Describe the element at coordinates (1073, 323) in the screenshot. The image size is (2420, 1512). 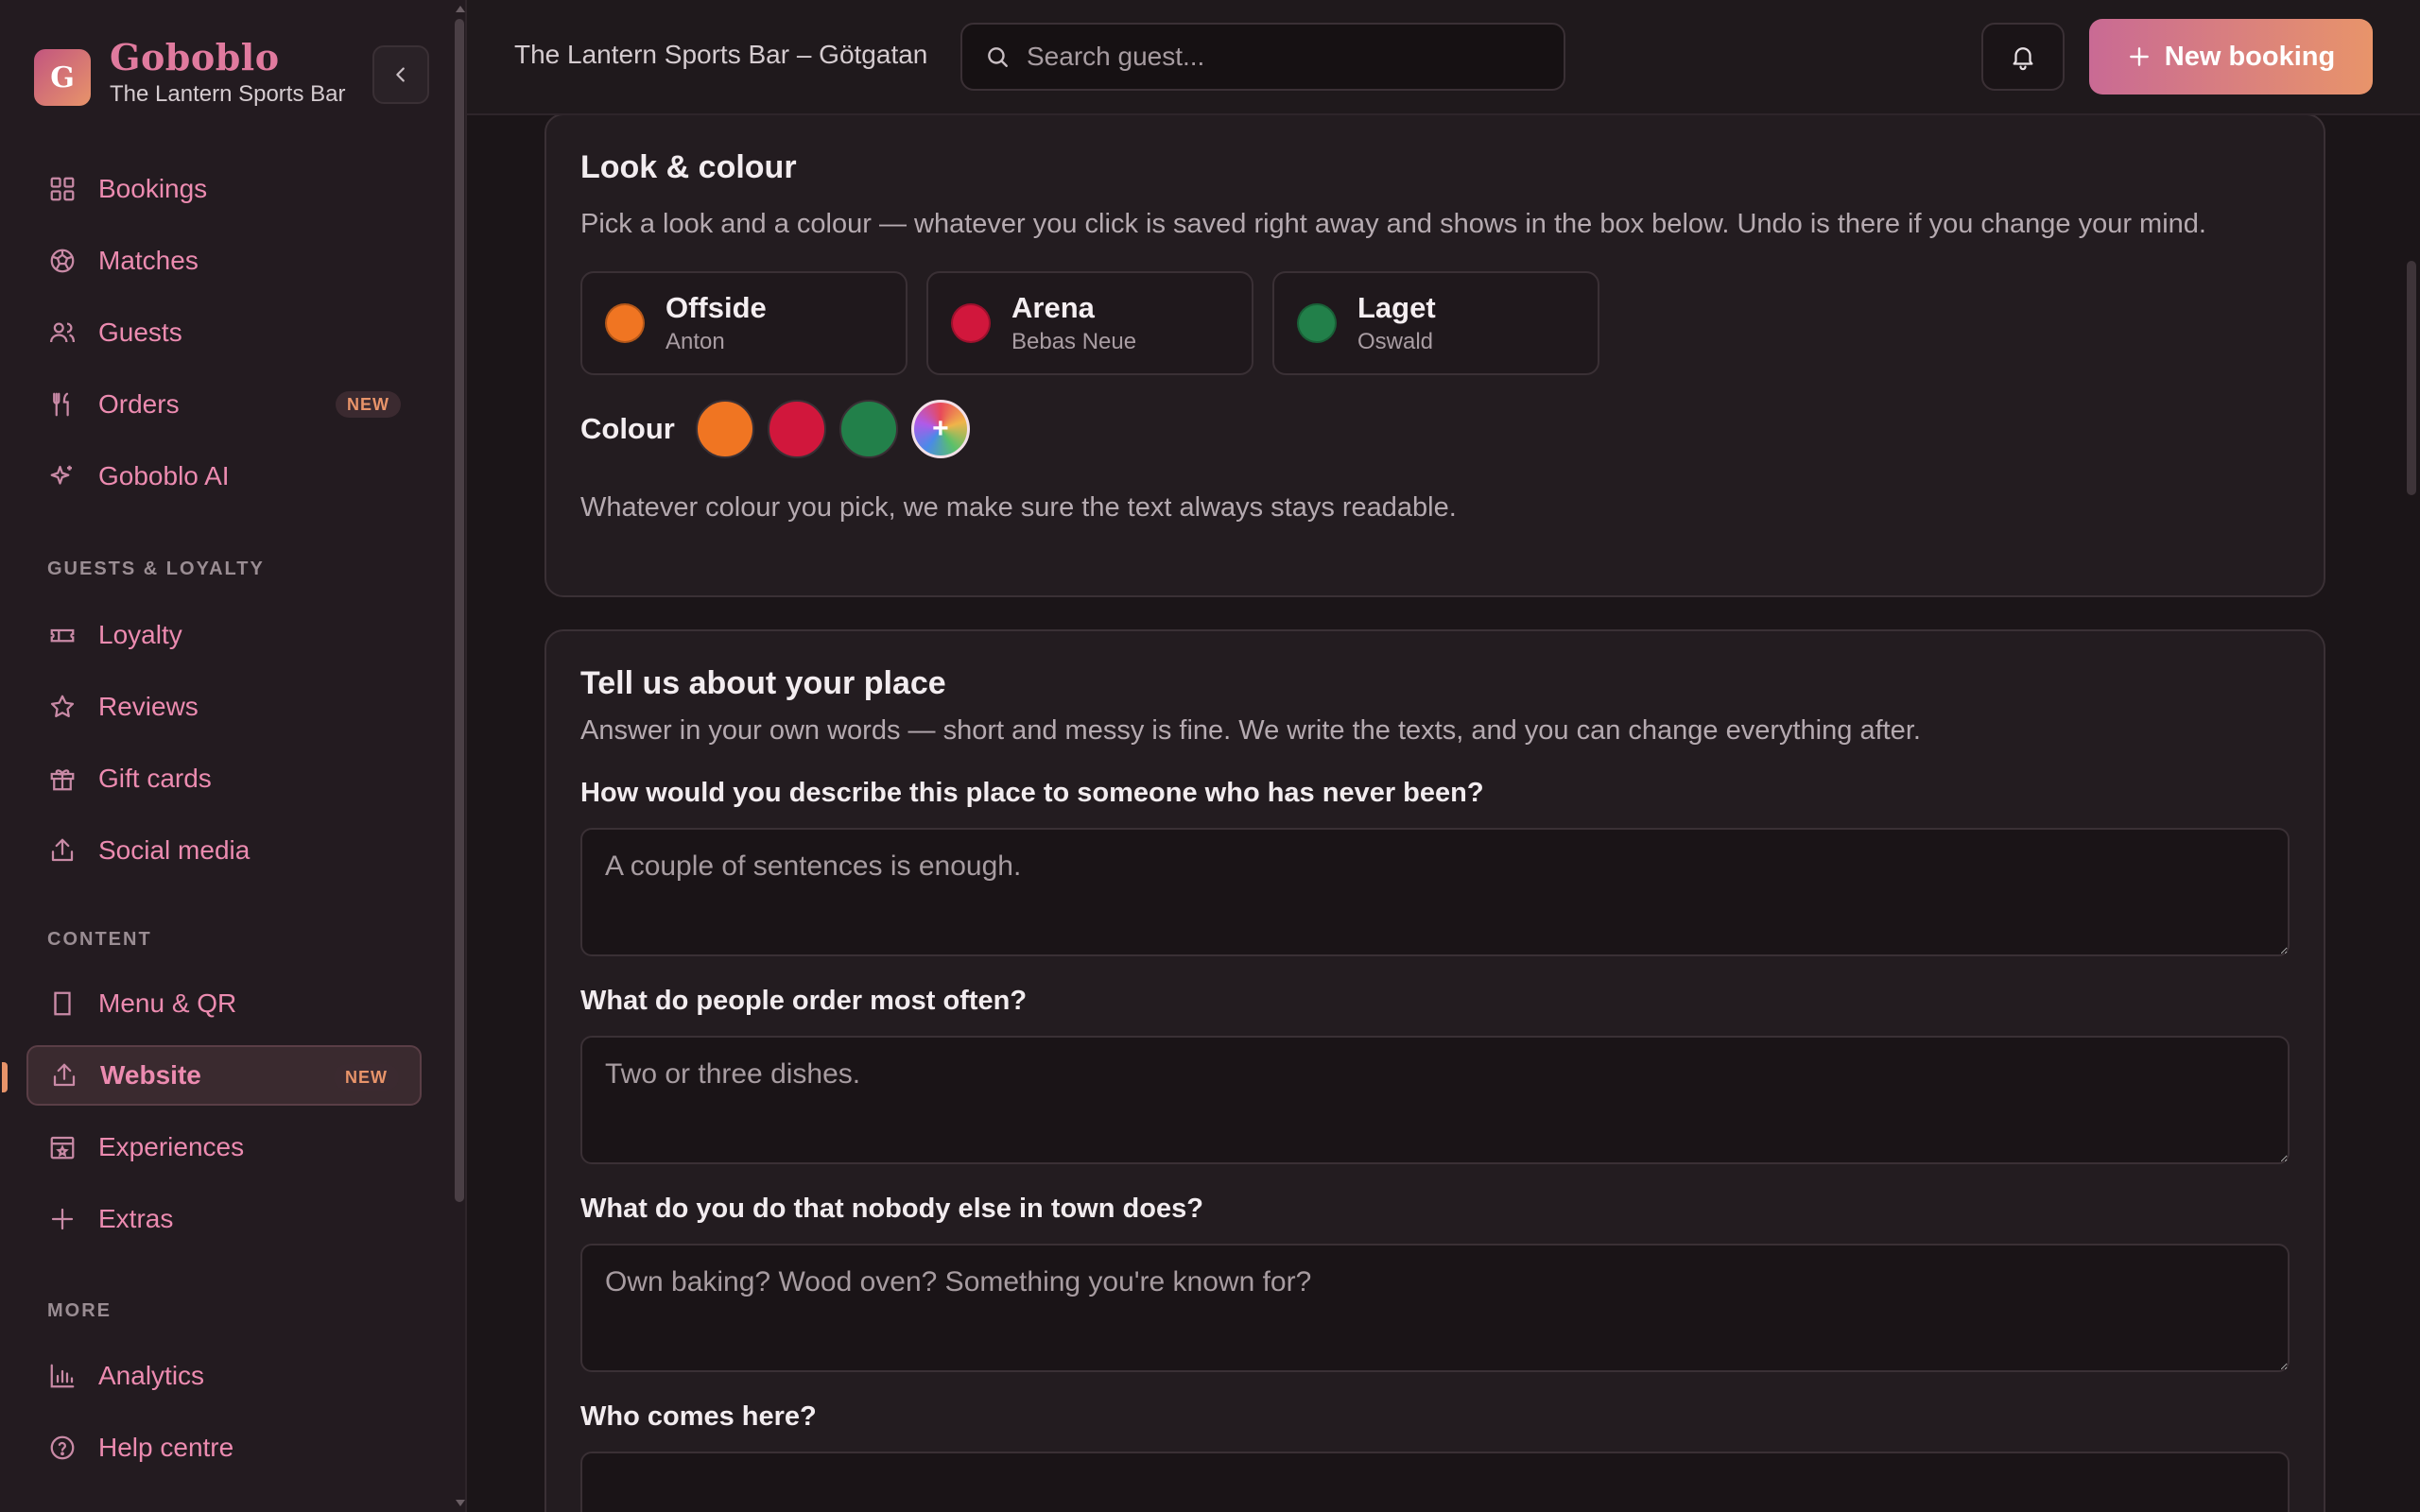
I see `look-text: Arena Bebas Neue` at that location.